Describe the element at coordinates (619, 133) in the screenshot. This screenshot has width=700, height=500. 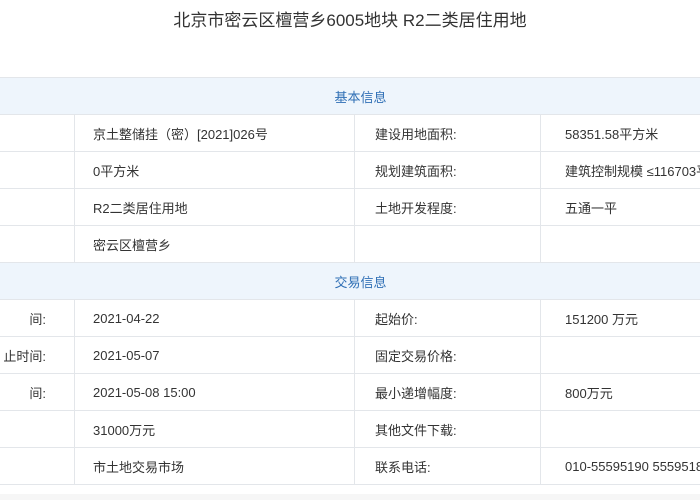
I see `field-value: 58351.58平方米` at that location.